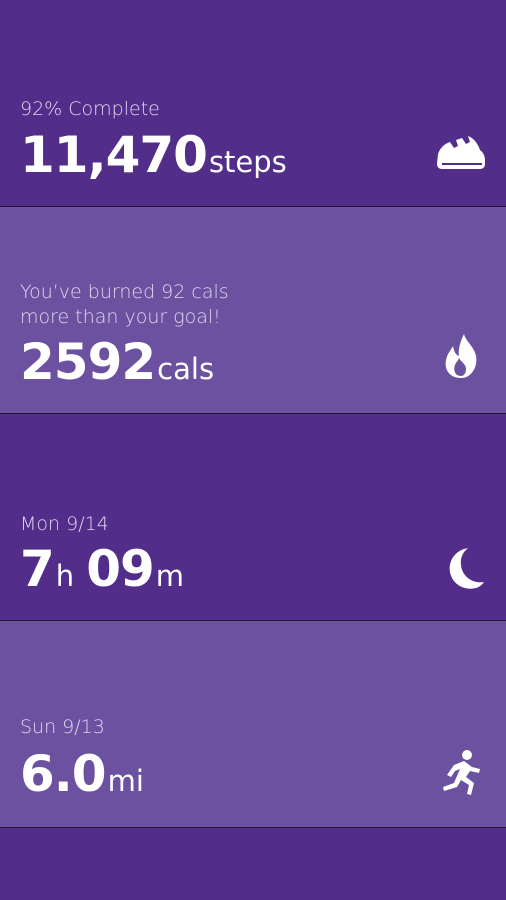 This screenshot has width=506, height=900. What do you see at coordinates (461, 357) in the screenshot?
I see `flame-icon` at bounding box center [461, 357].